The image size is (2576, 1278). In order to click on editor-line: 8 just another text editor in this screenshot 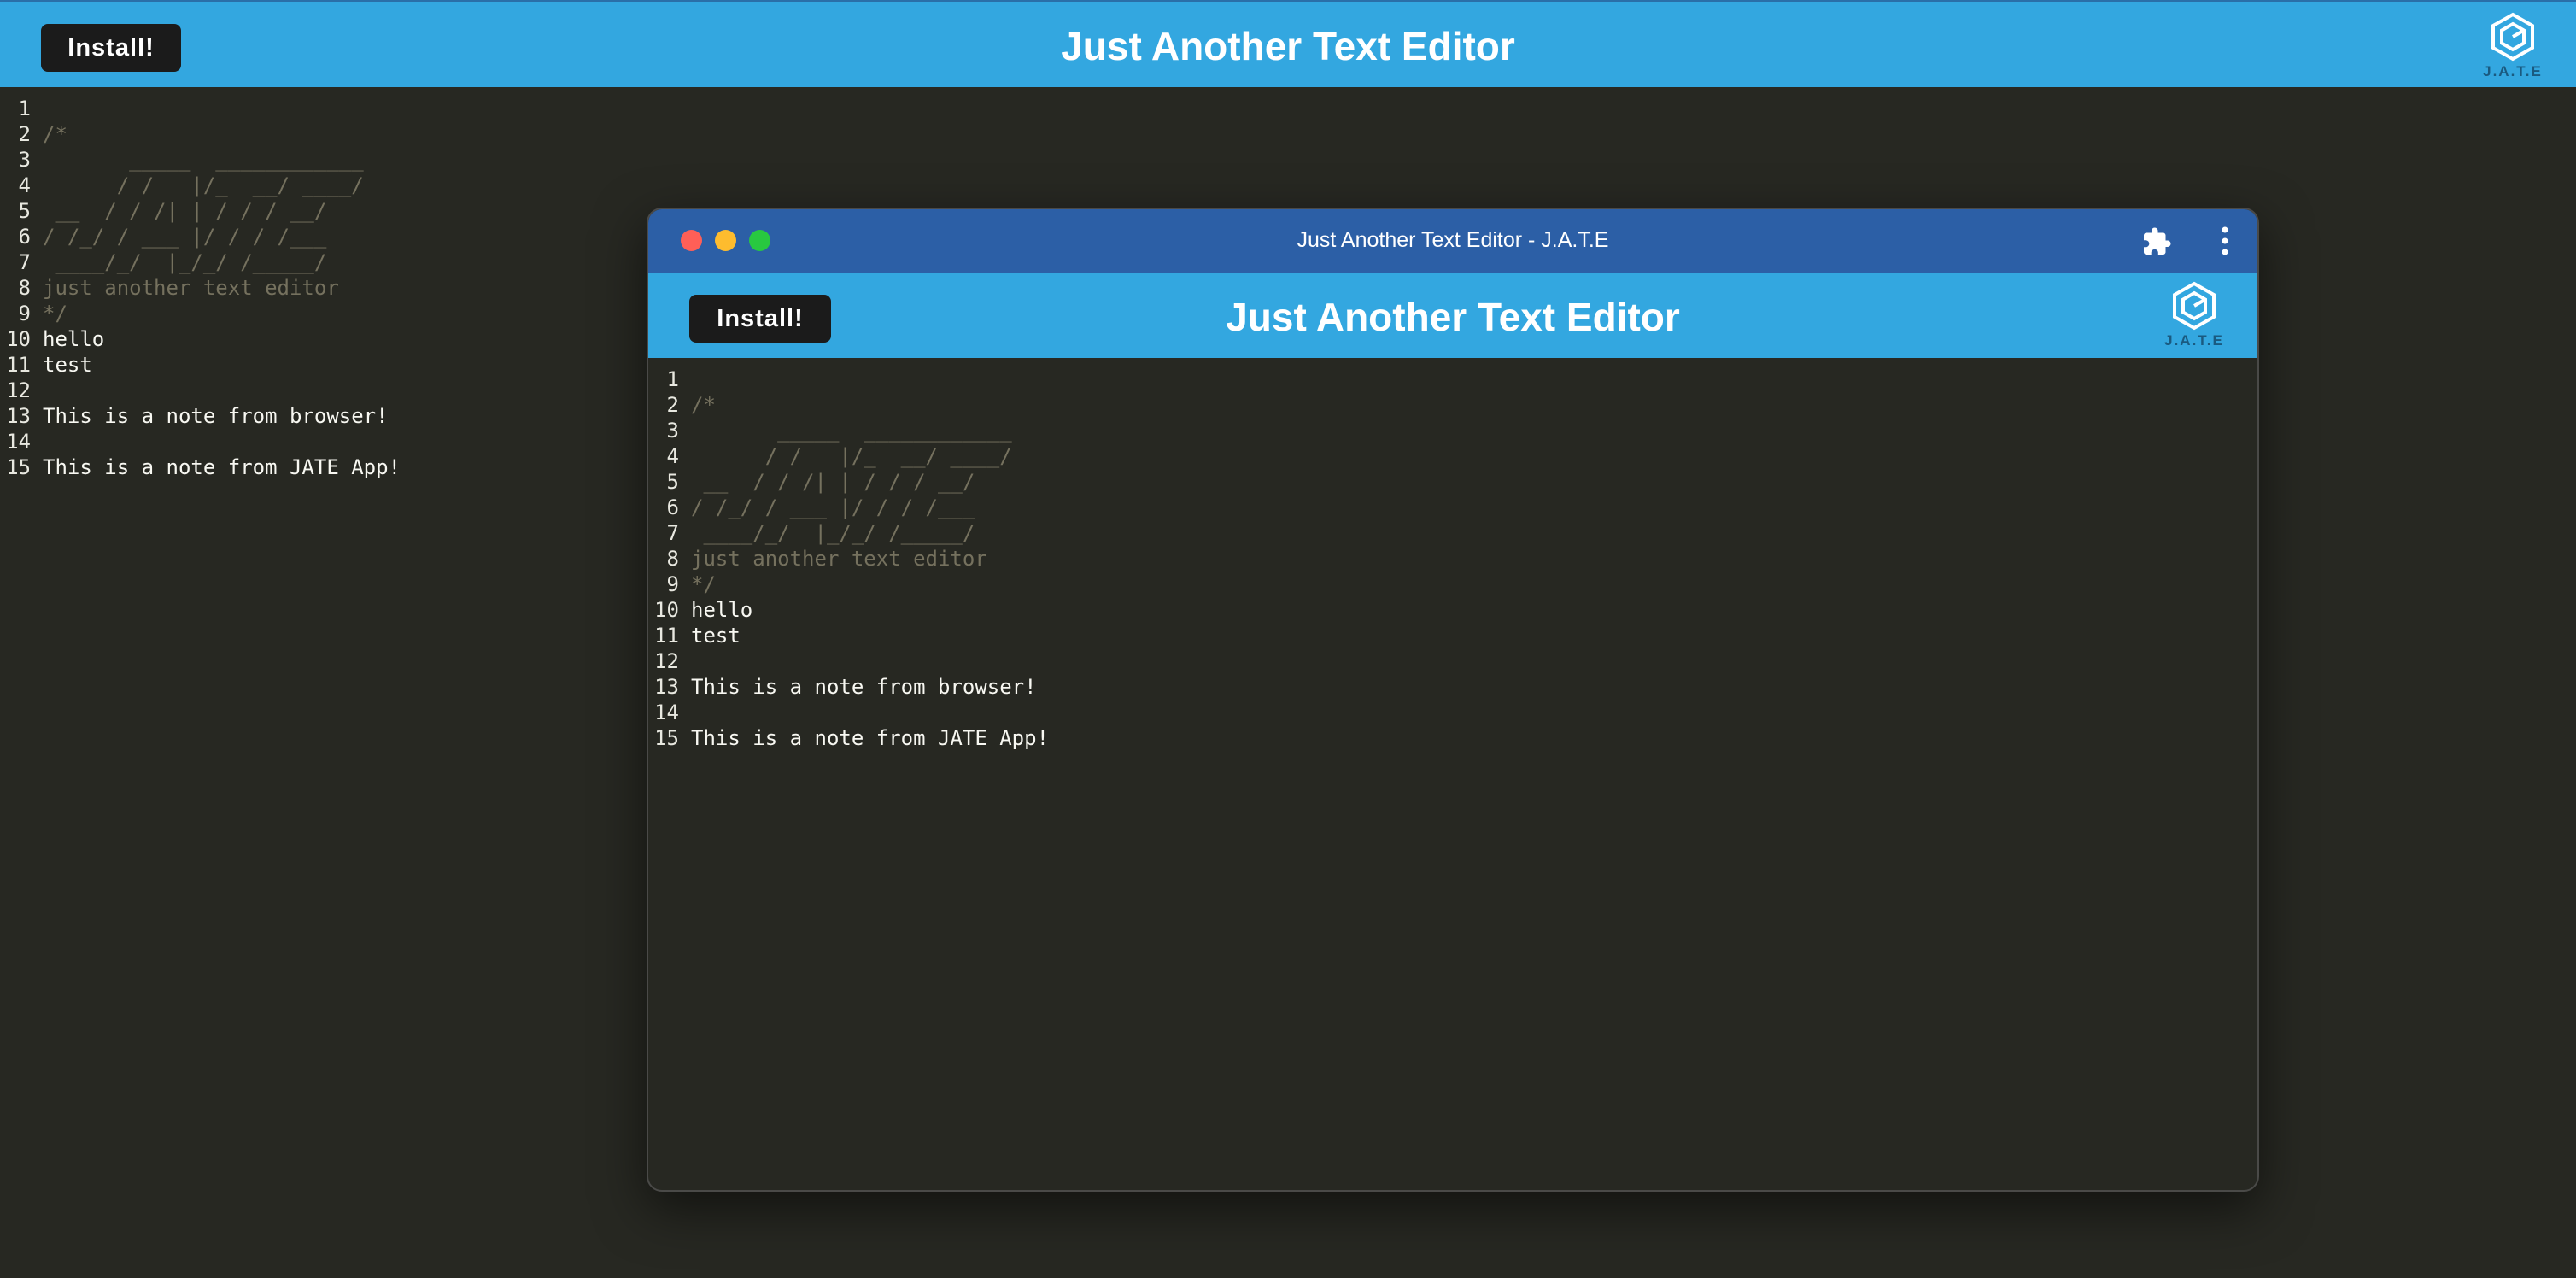, I will do `click(1075, 559)`.